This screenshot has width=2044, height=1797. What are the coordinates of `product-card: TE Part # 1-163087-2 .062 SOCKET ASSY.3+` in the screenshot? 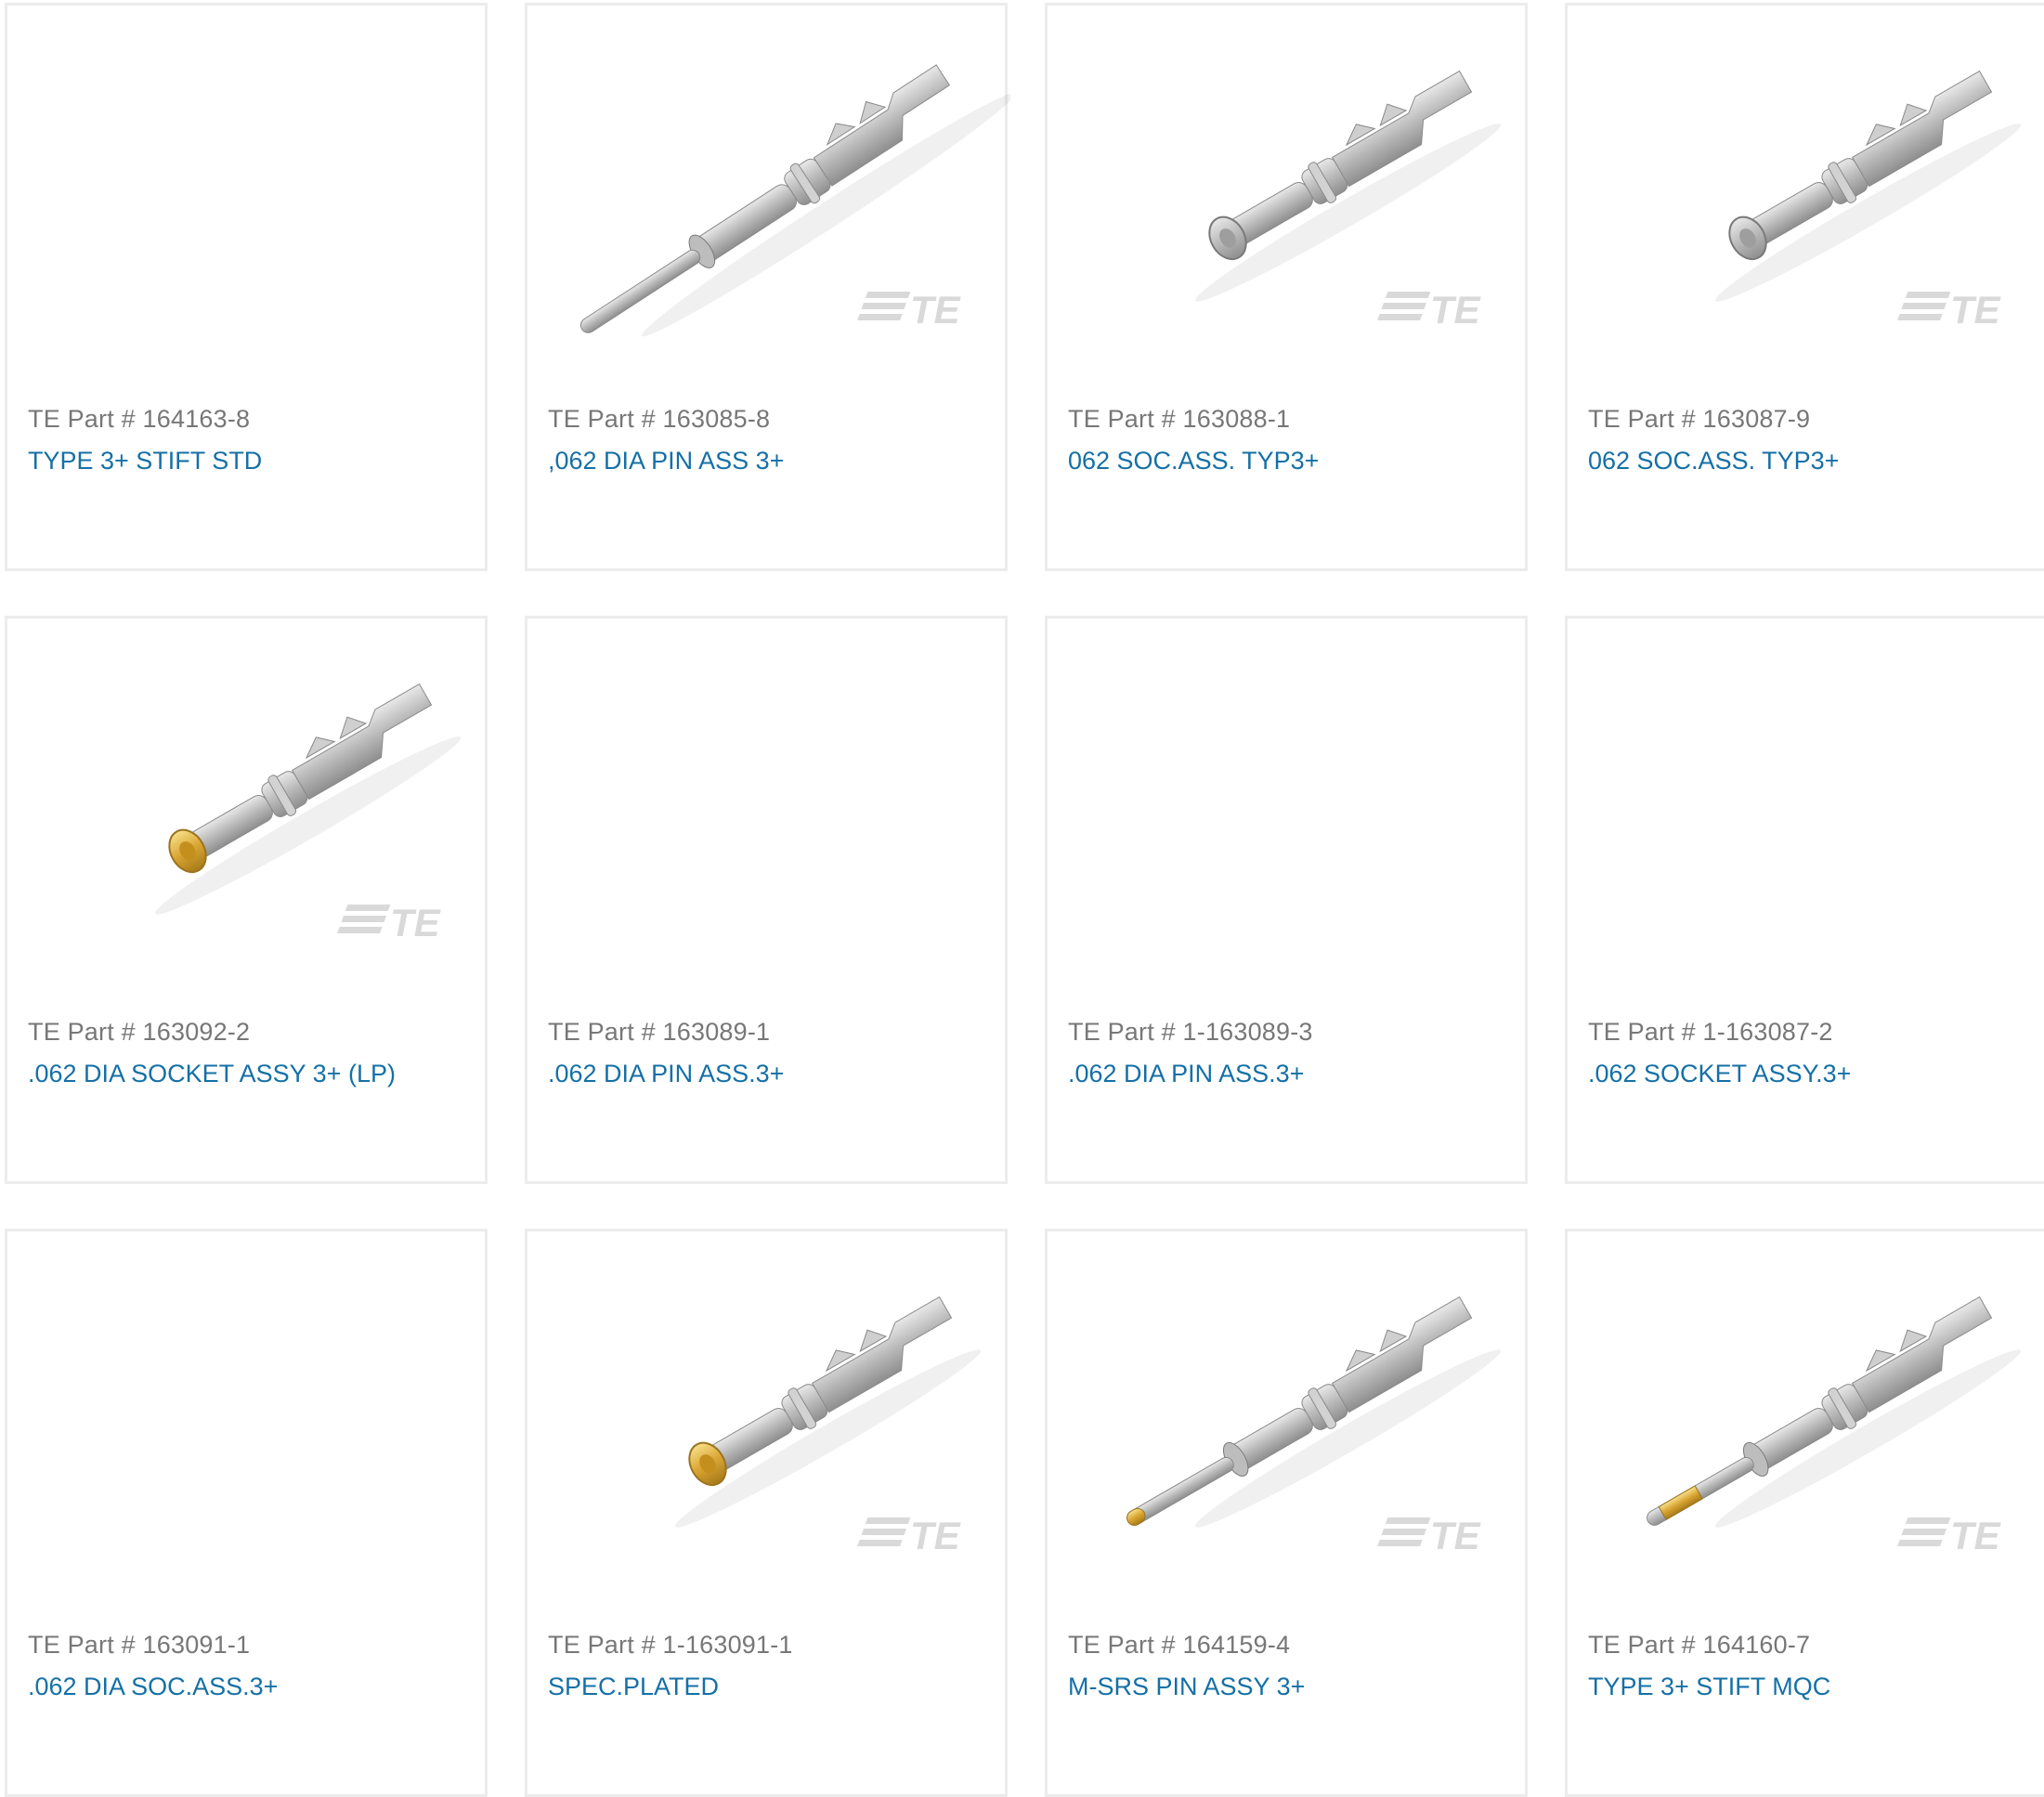 It's located at (1804, 900).